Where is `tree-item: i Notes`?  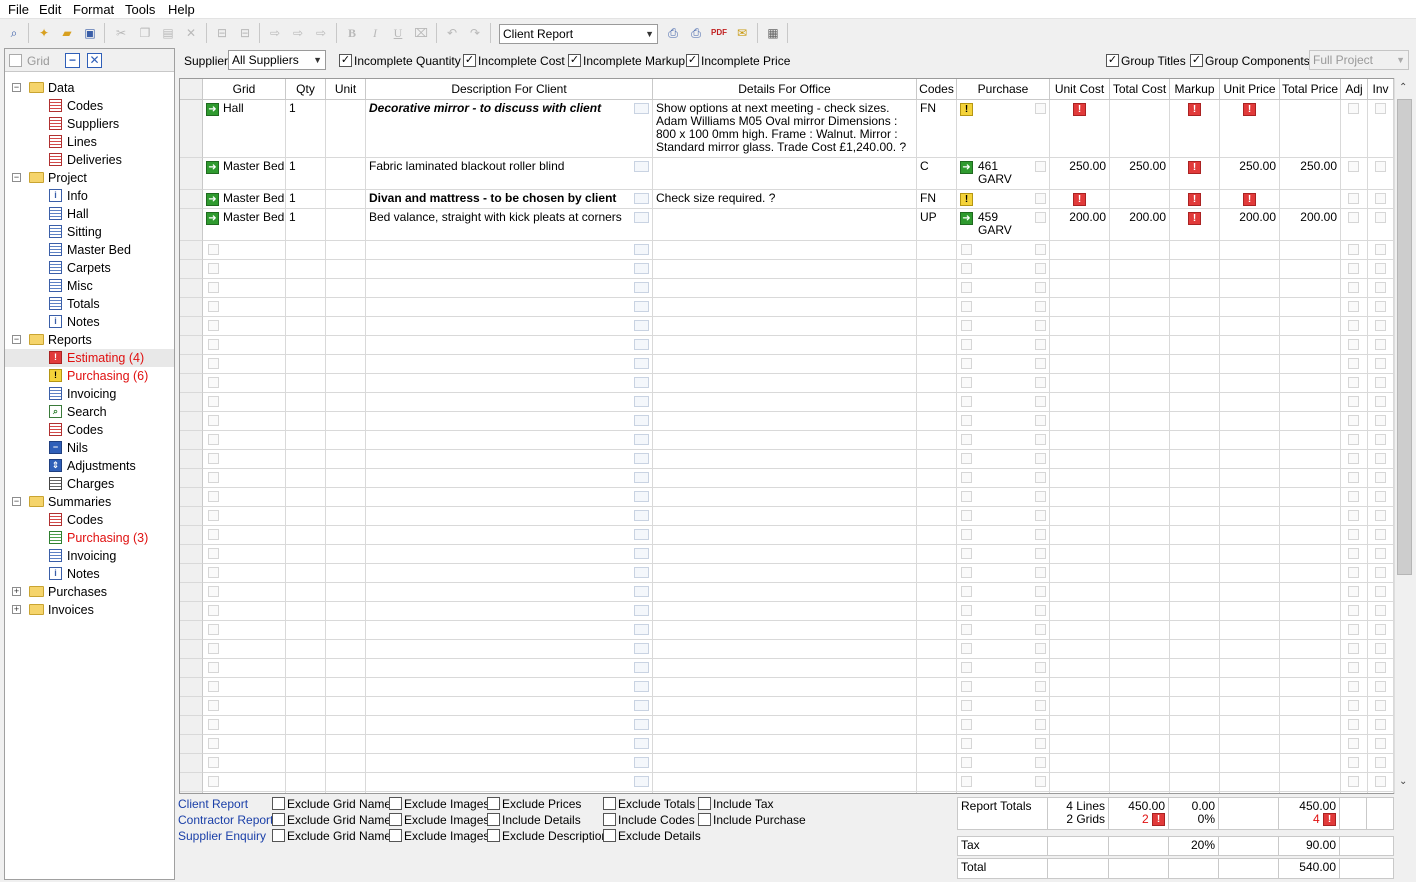
tree-item: i Notes is located at coordinates (89, 322).